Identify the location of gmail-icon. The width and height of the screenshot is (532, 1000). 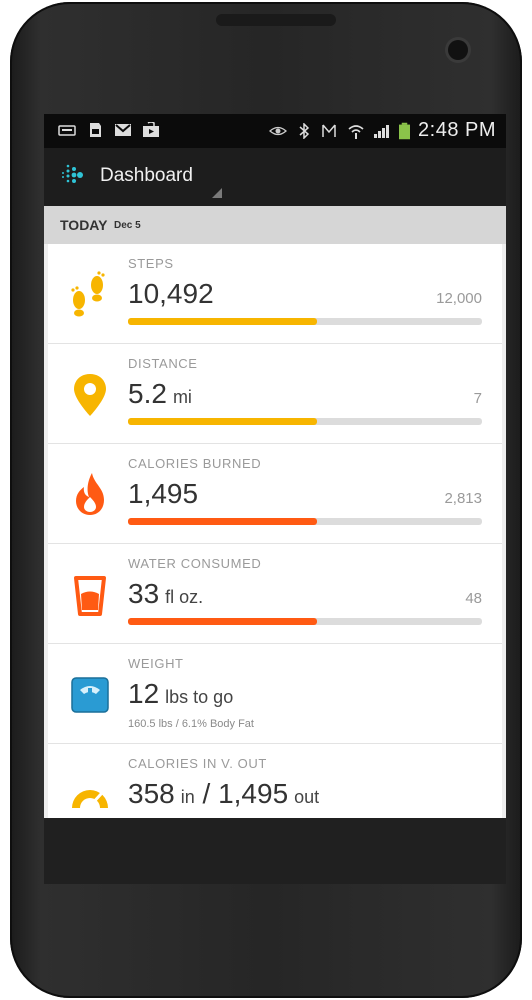
(123, 130).